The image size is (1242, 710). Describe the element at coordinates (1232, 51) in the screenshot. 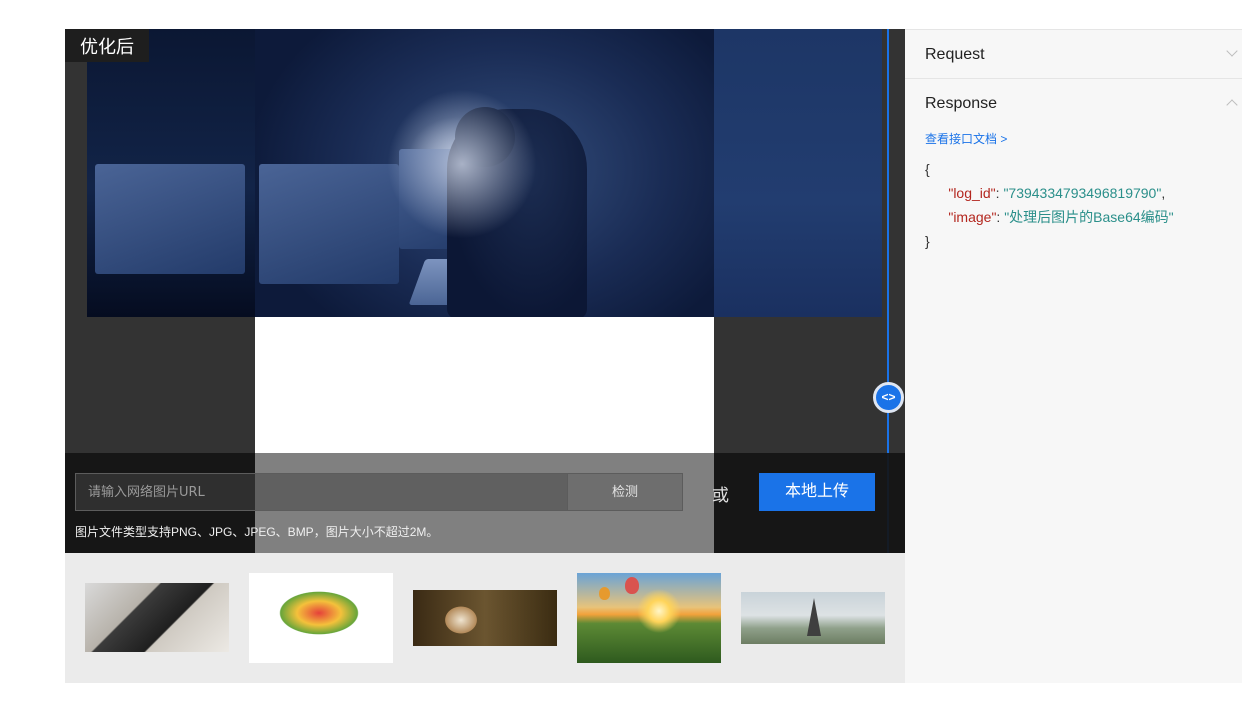

I see `chevron-down-icon` at that location.